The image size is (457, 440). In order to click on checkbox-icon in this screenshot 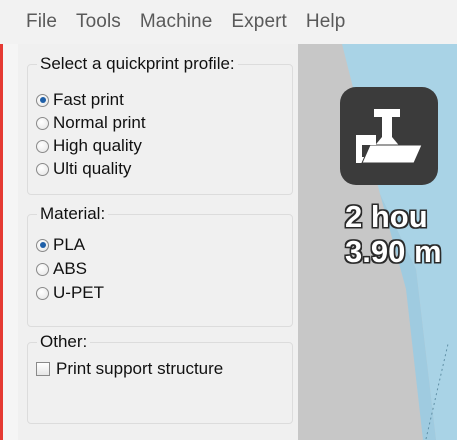, I will do `click(43, 369)`.